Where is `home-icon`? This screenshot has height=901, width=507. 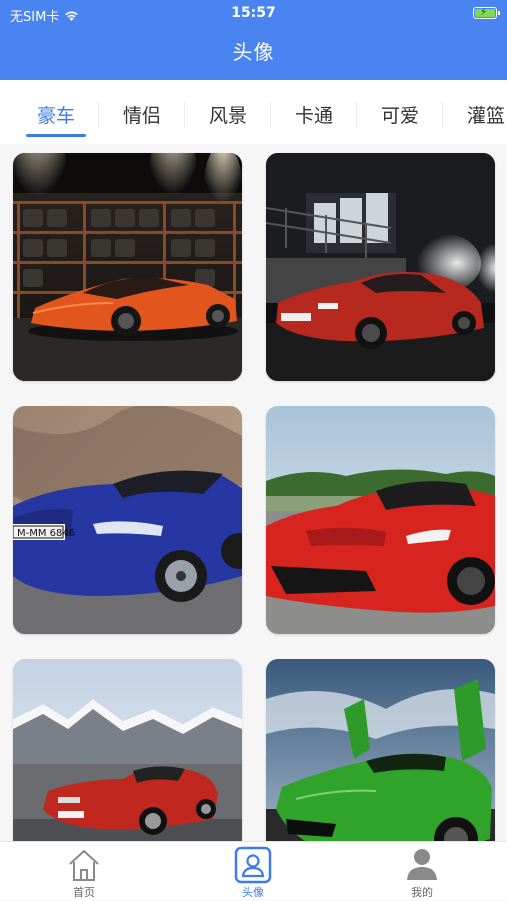
home-icon is located at coordinates (84, 865).